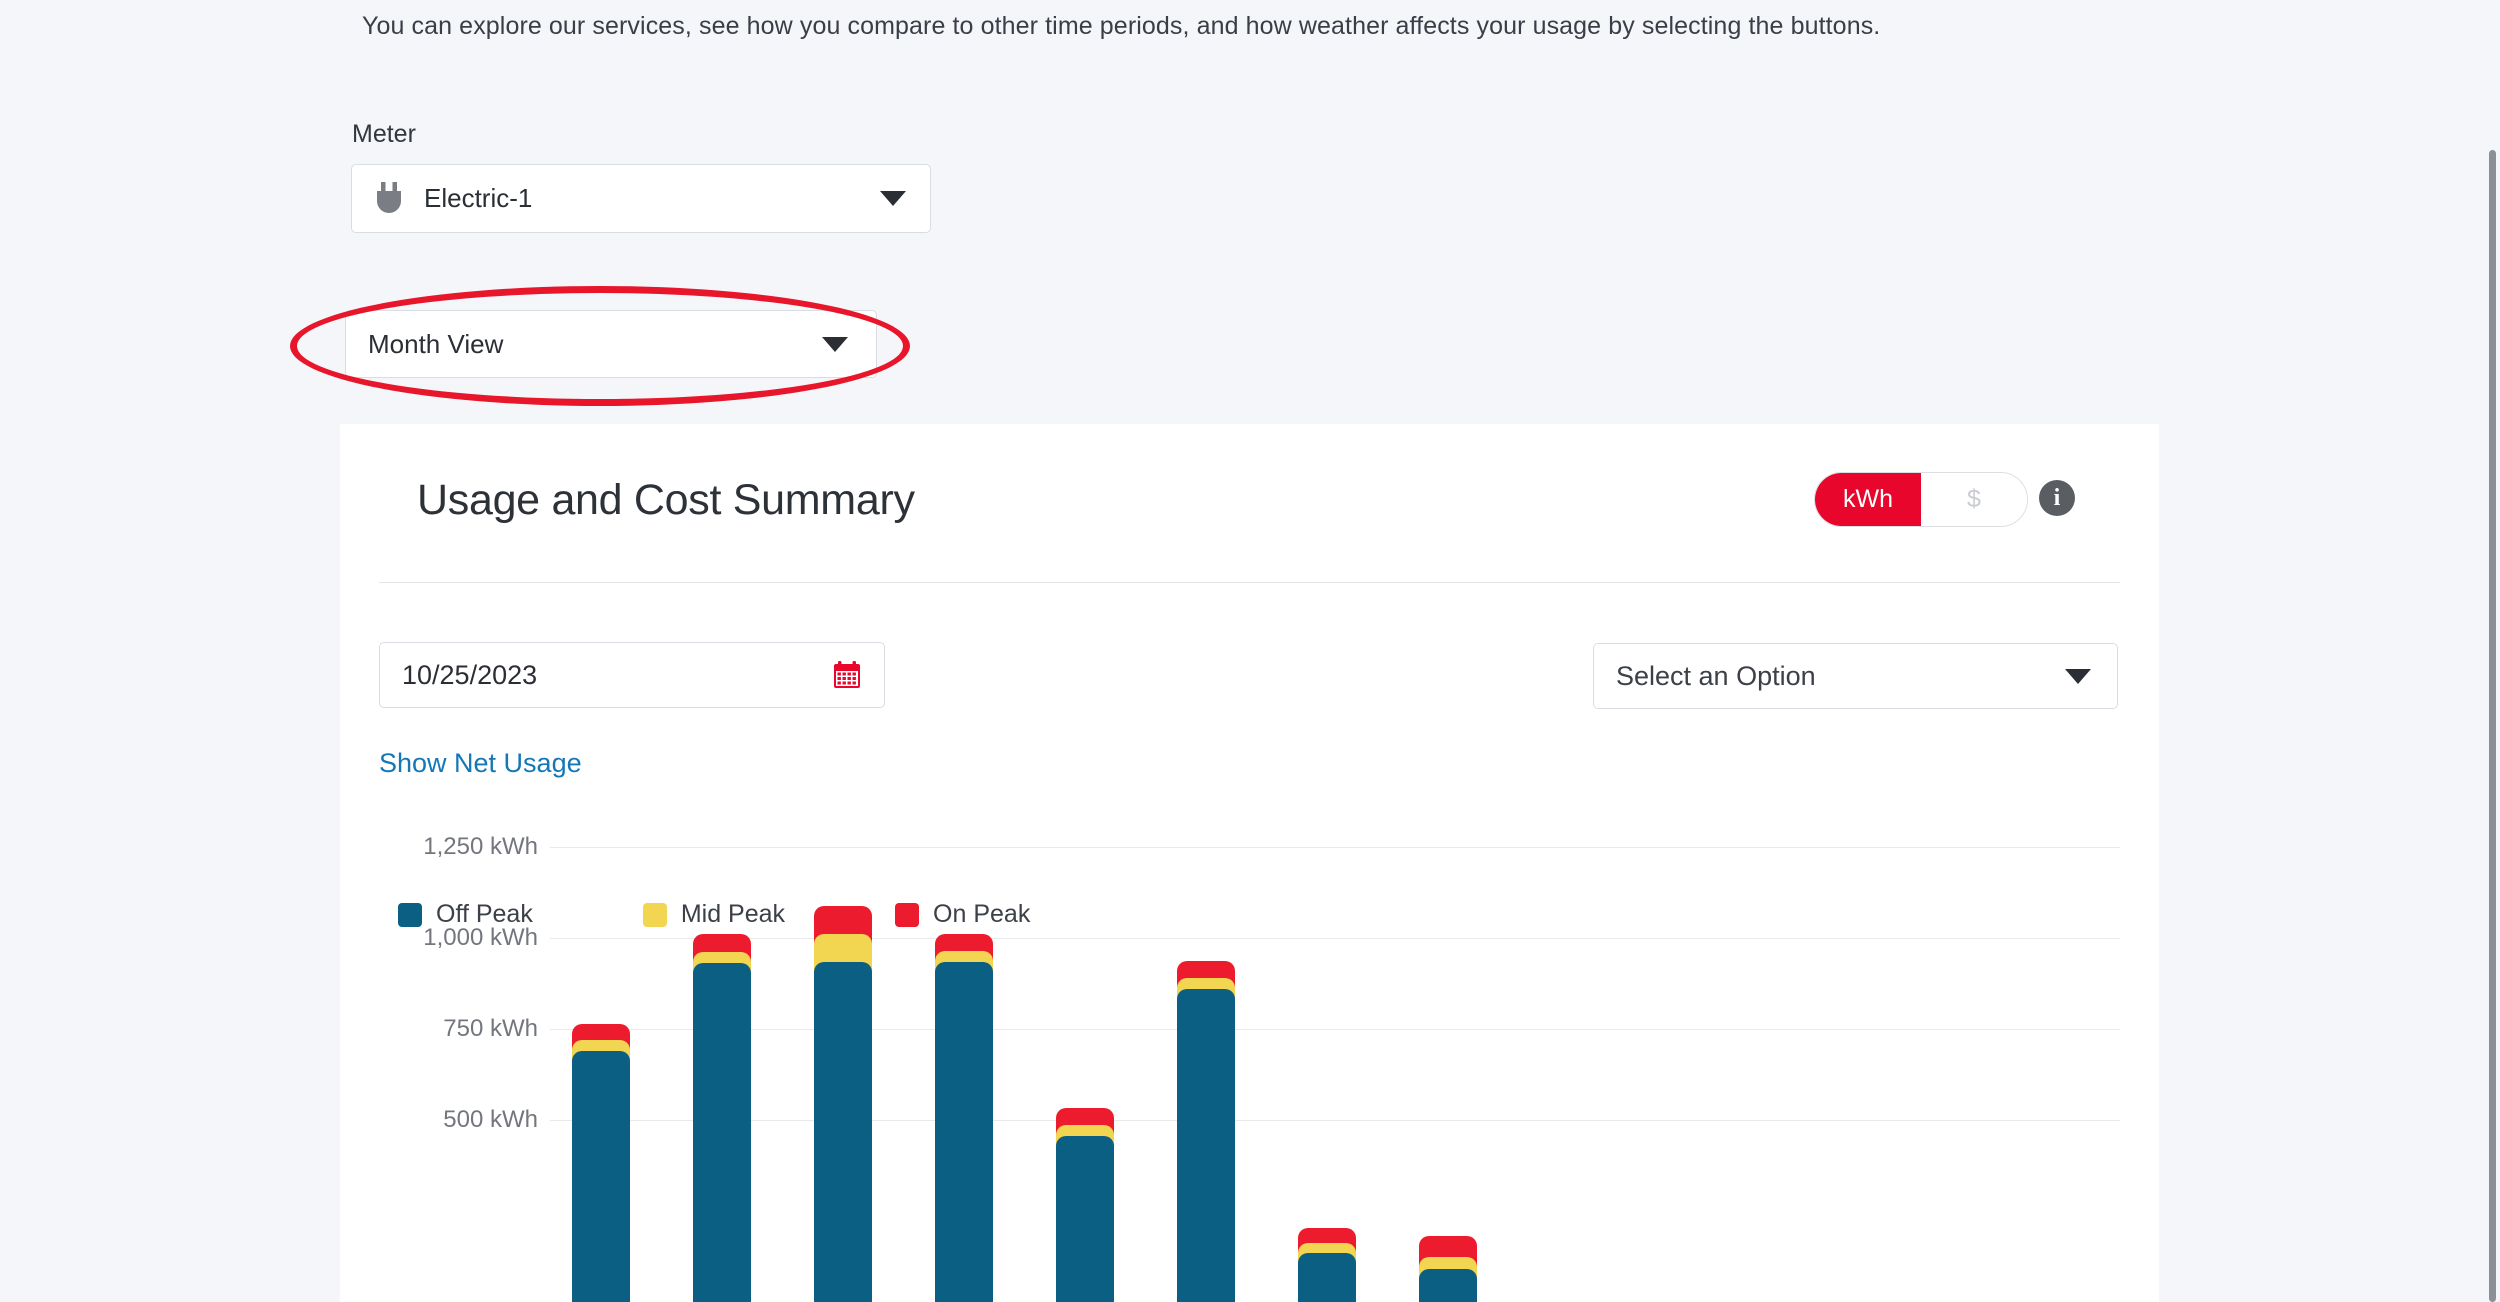  Describe the element at coordinates (1868, 499) in the screenshot. I see `unit-toggle-kwh: kWh` at that location.